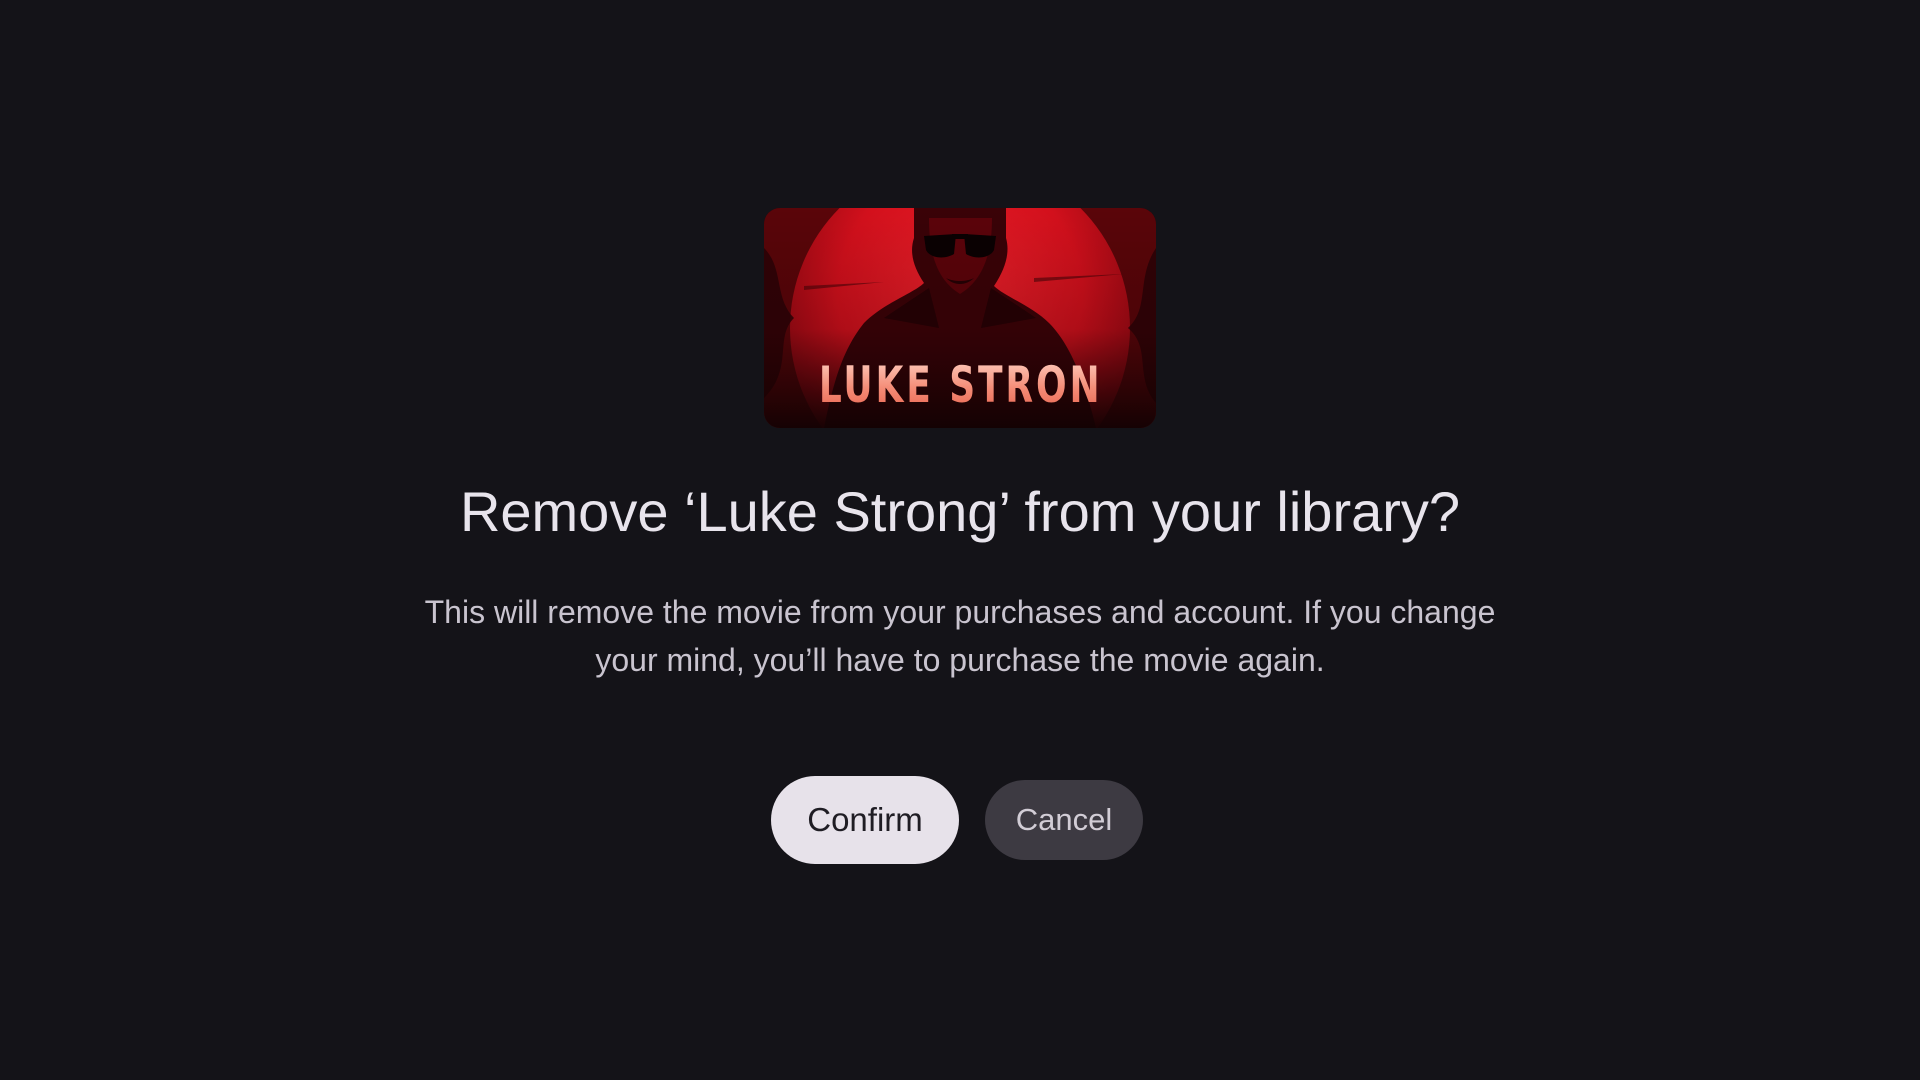 This screenshot has width=1920, height=1080. I want to click on cancel-button: Cancel, so click(1064, 820).